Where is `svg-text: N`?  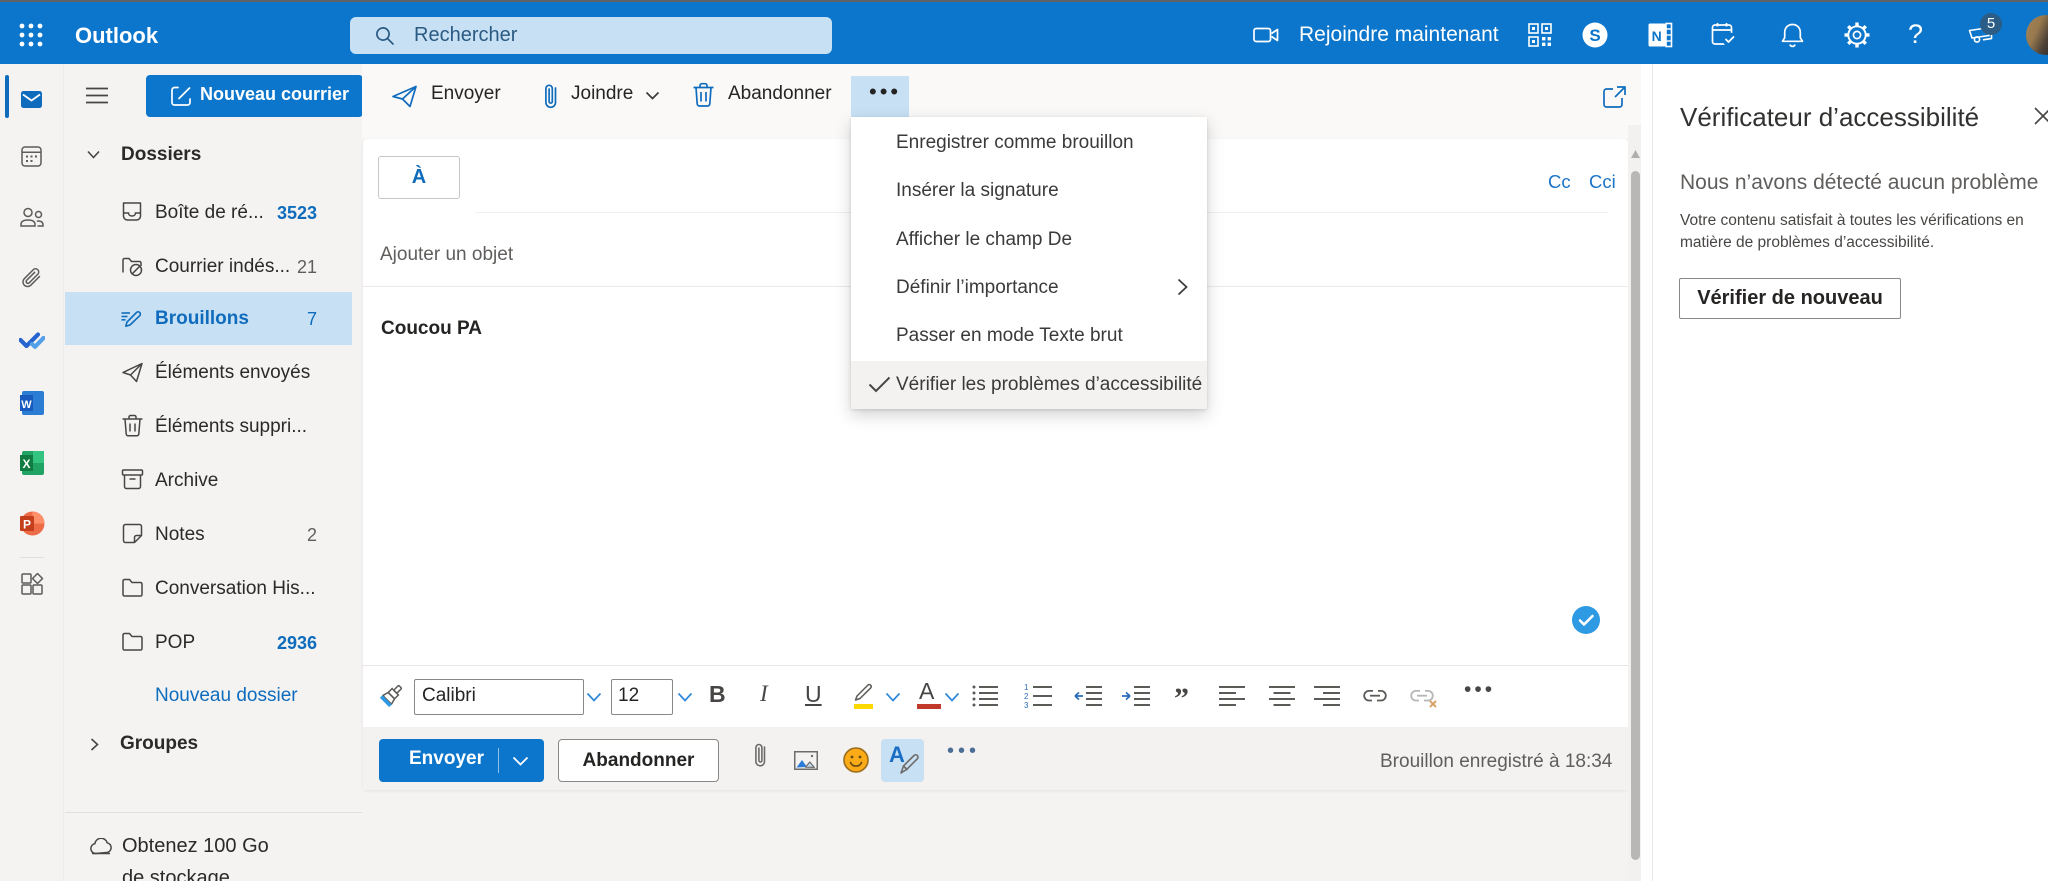 svg-text: N is located at coordinates (1657, 36).